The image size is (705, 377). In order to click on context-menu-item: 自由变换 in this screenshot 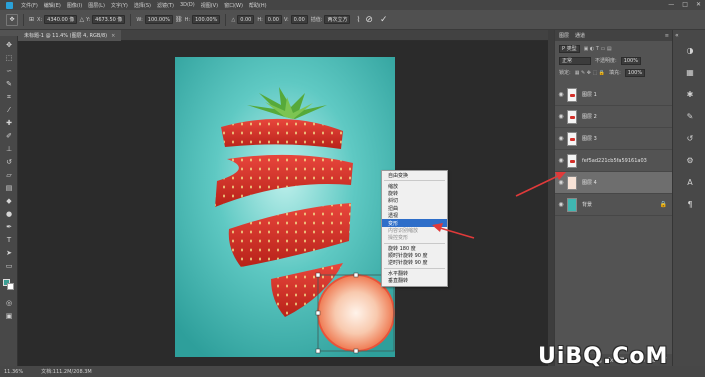, I will do `click(414, 175)`.